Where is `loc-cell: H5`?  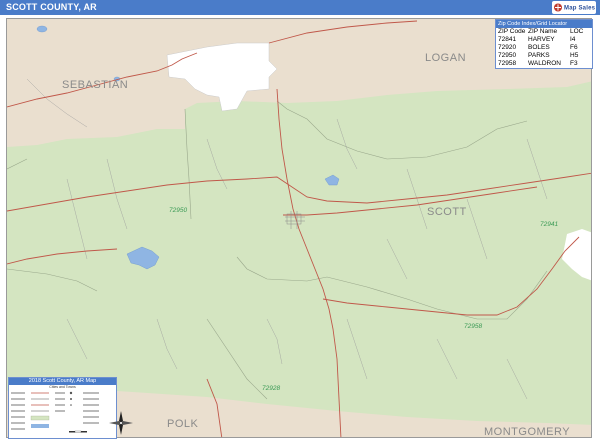 loc-cell: H5 is located at coordinates (574, 55).